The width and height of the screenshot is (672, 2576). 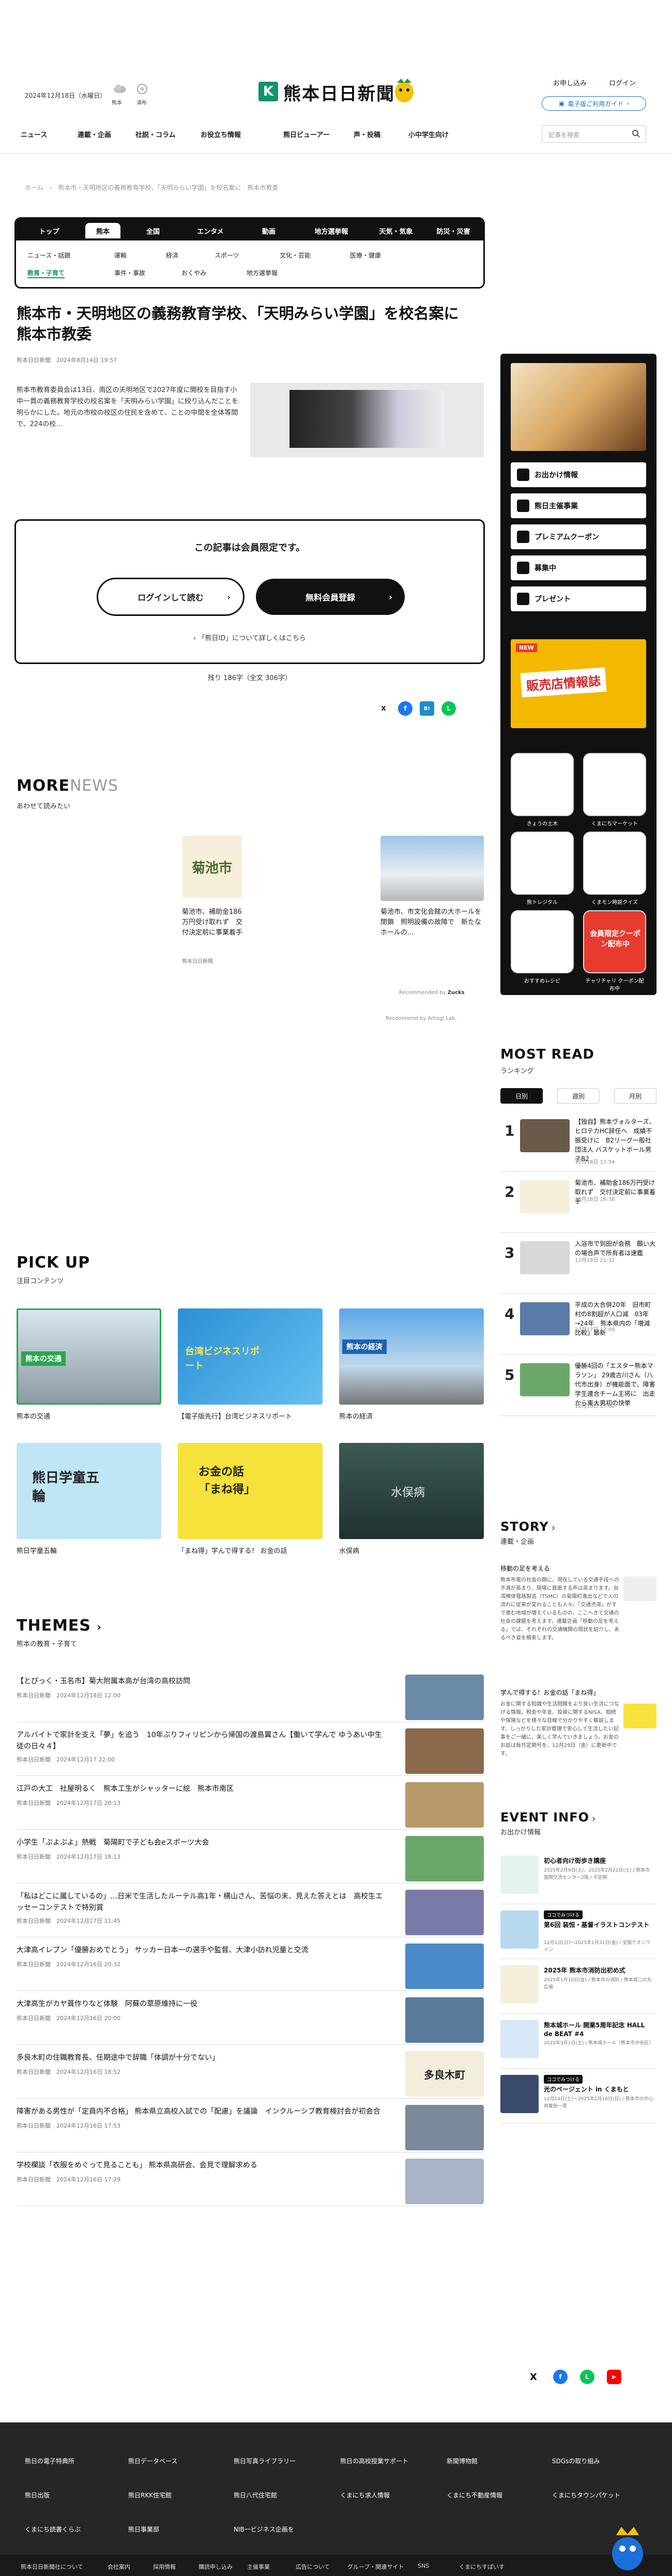 What do you see at coordinates (172, 255) in the screenshot?
I see `sub-economy: 経済` at bounding box center [172, 255].